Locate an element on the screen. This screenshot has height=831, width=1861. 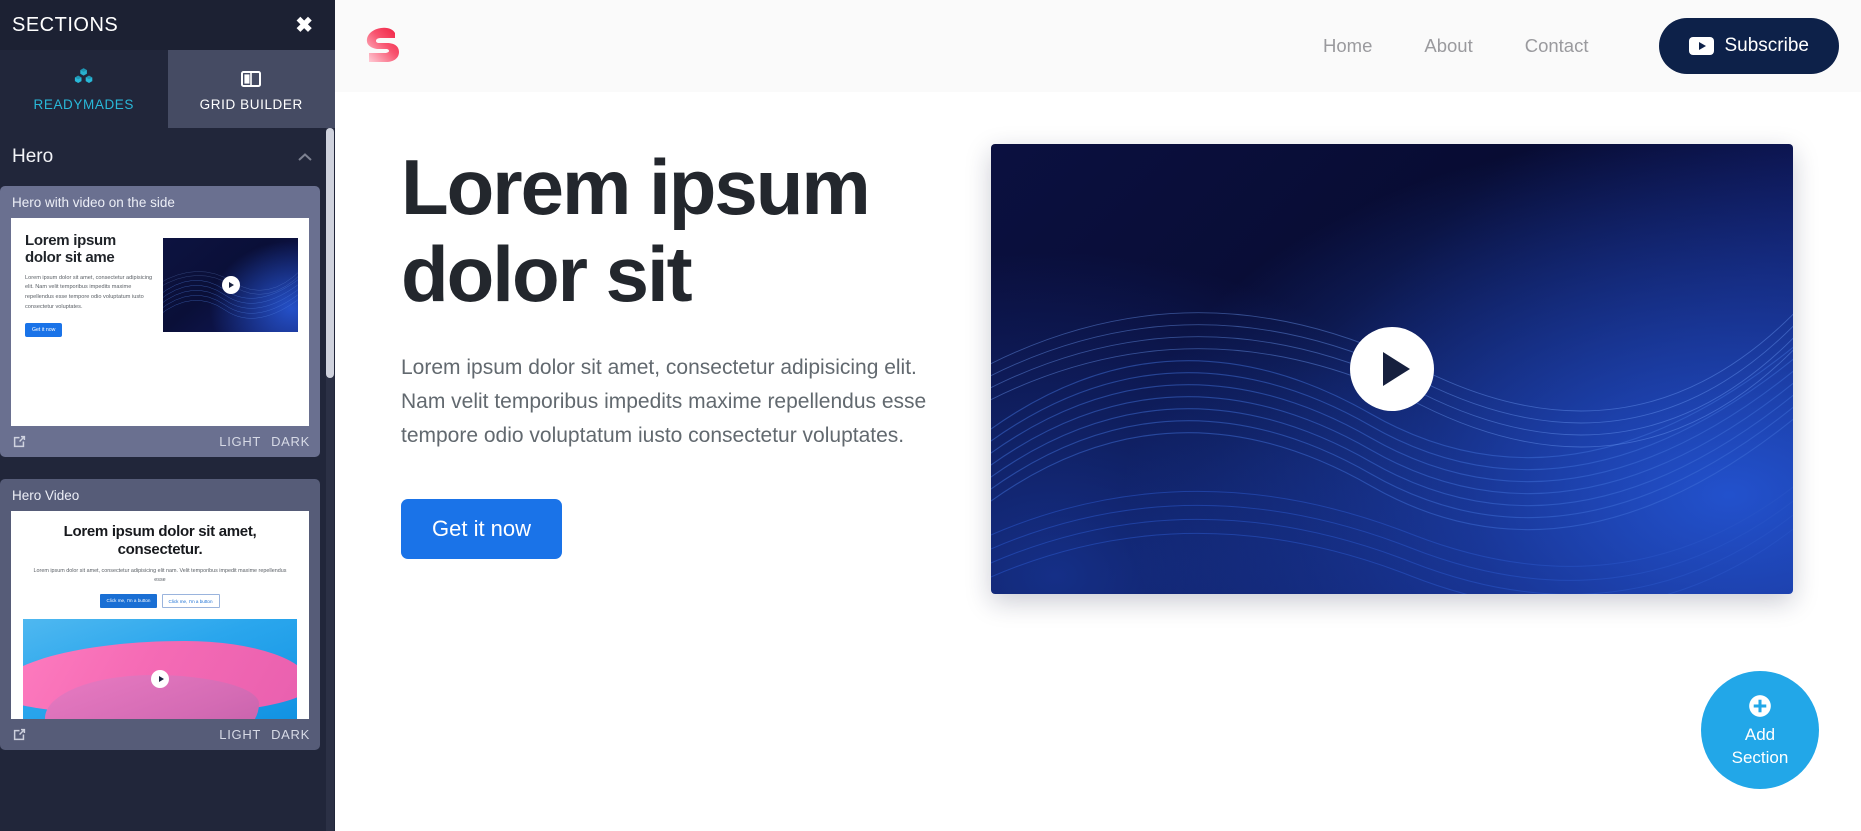
subscribe-button: Subscribe is located at coordinates (1748, 46).